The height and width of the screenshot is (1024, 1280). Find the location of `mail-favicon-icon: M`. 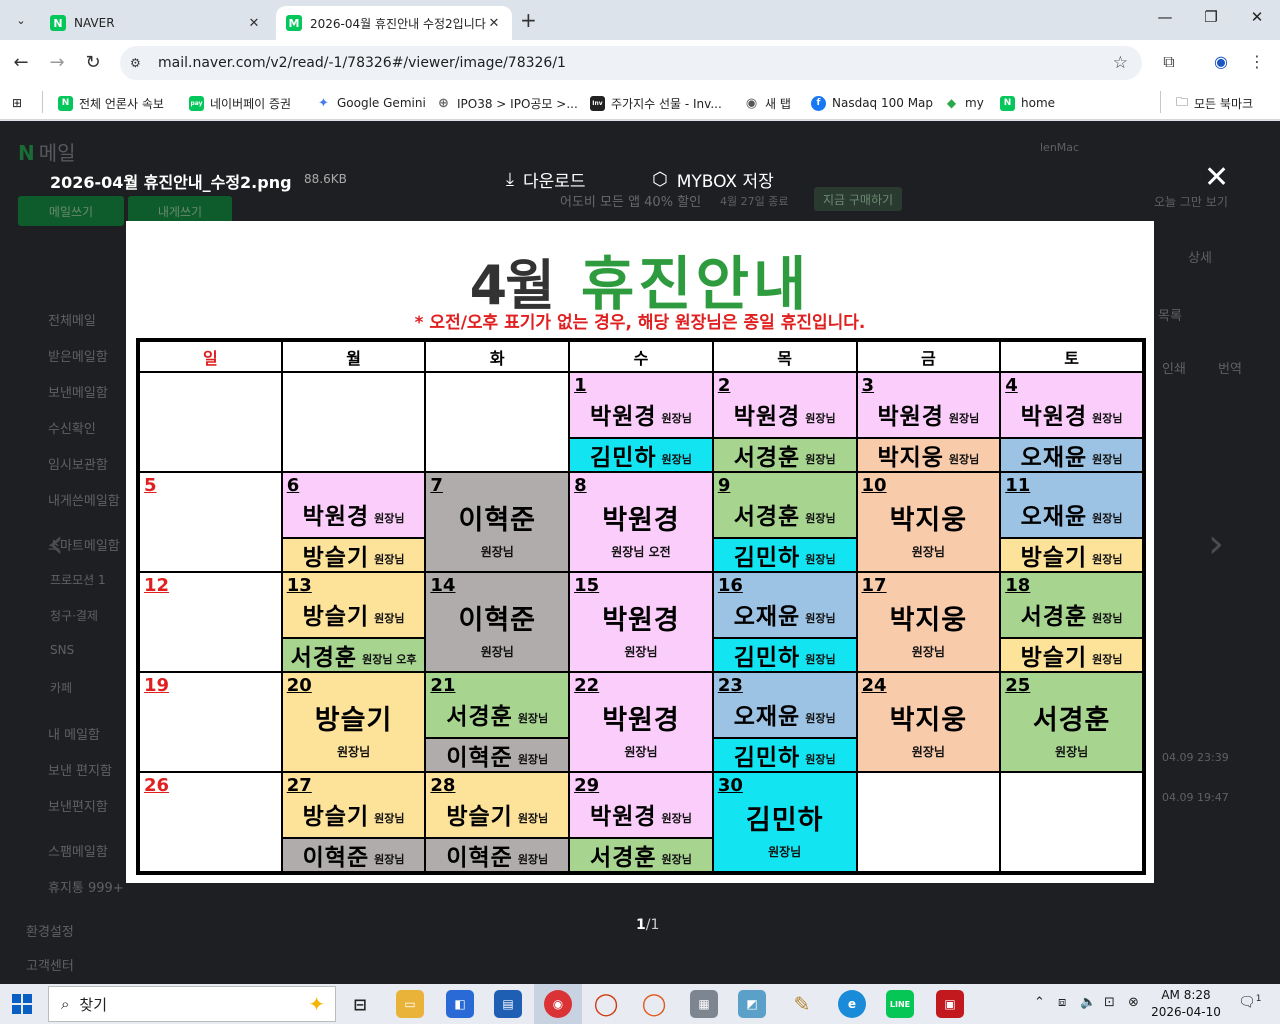

mail-favicon-icon: M is located at coordinates (294, 23).